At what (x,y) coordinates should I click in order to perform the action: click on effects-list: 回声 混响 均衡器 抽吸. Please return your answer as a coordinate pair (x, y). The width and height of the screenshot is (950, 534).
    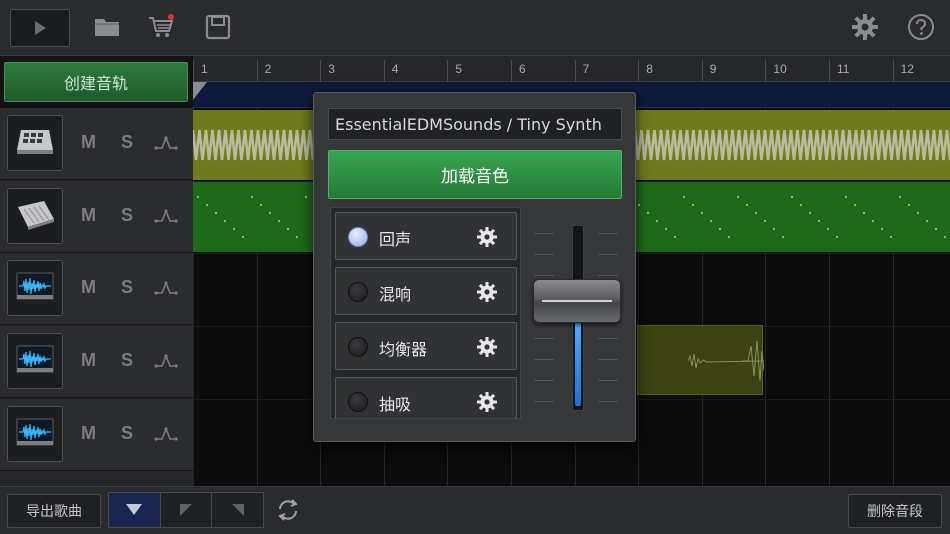
    Looking at the image, I should click on (425, 313).